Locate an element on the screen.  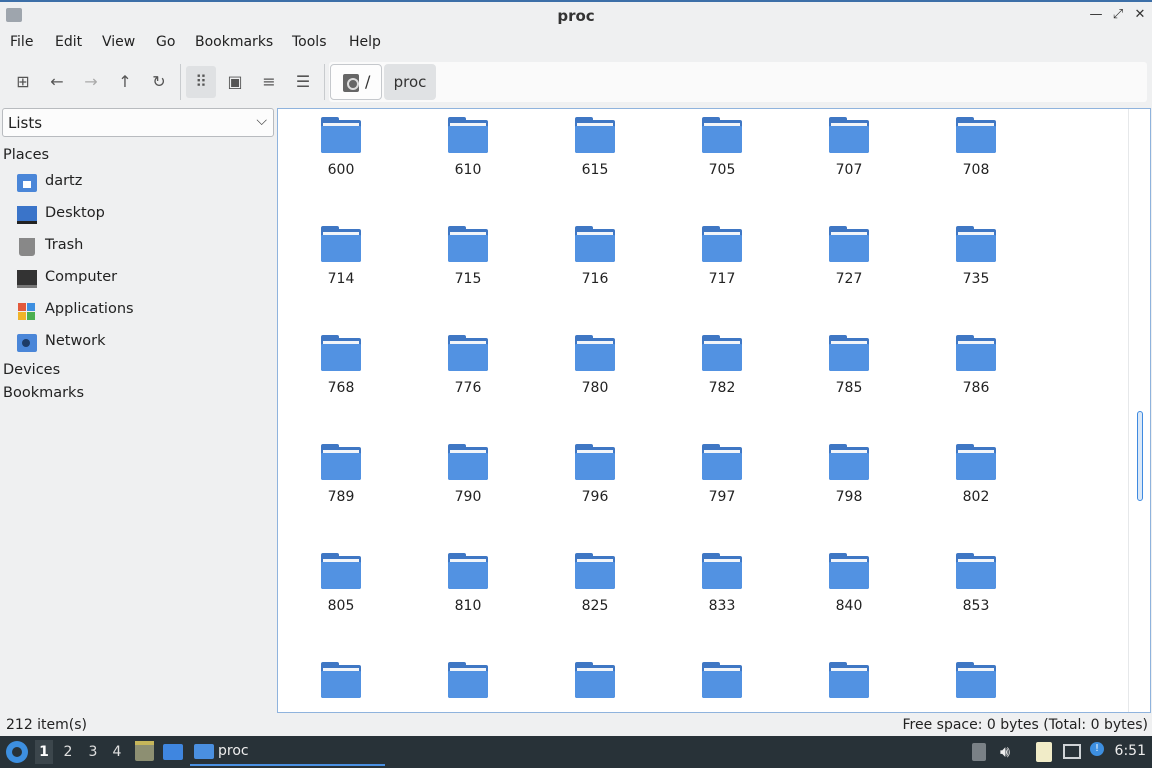
file-manager-launcher-icon is located at coordinates (144, 751).